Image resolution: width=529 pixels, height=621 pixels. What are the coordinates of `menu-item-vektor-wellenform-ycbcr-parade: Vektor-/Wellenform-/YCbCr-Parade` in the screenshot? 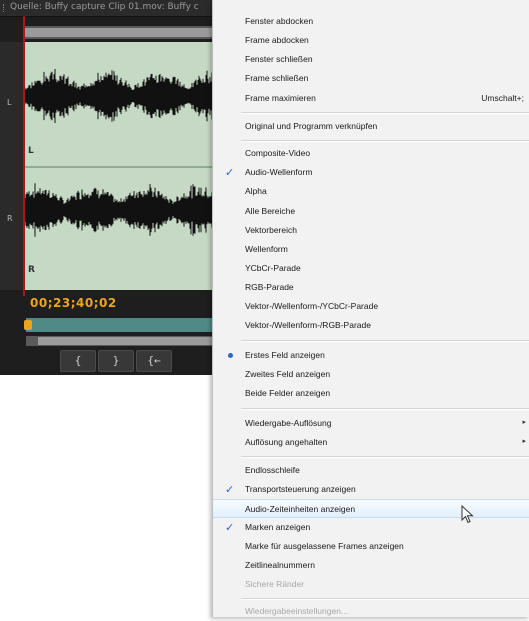 It's located at (371, 306).